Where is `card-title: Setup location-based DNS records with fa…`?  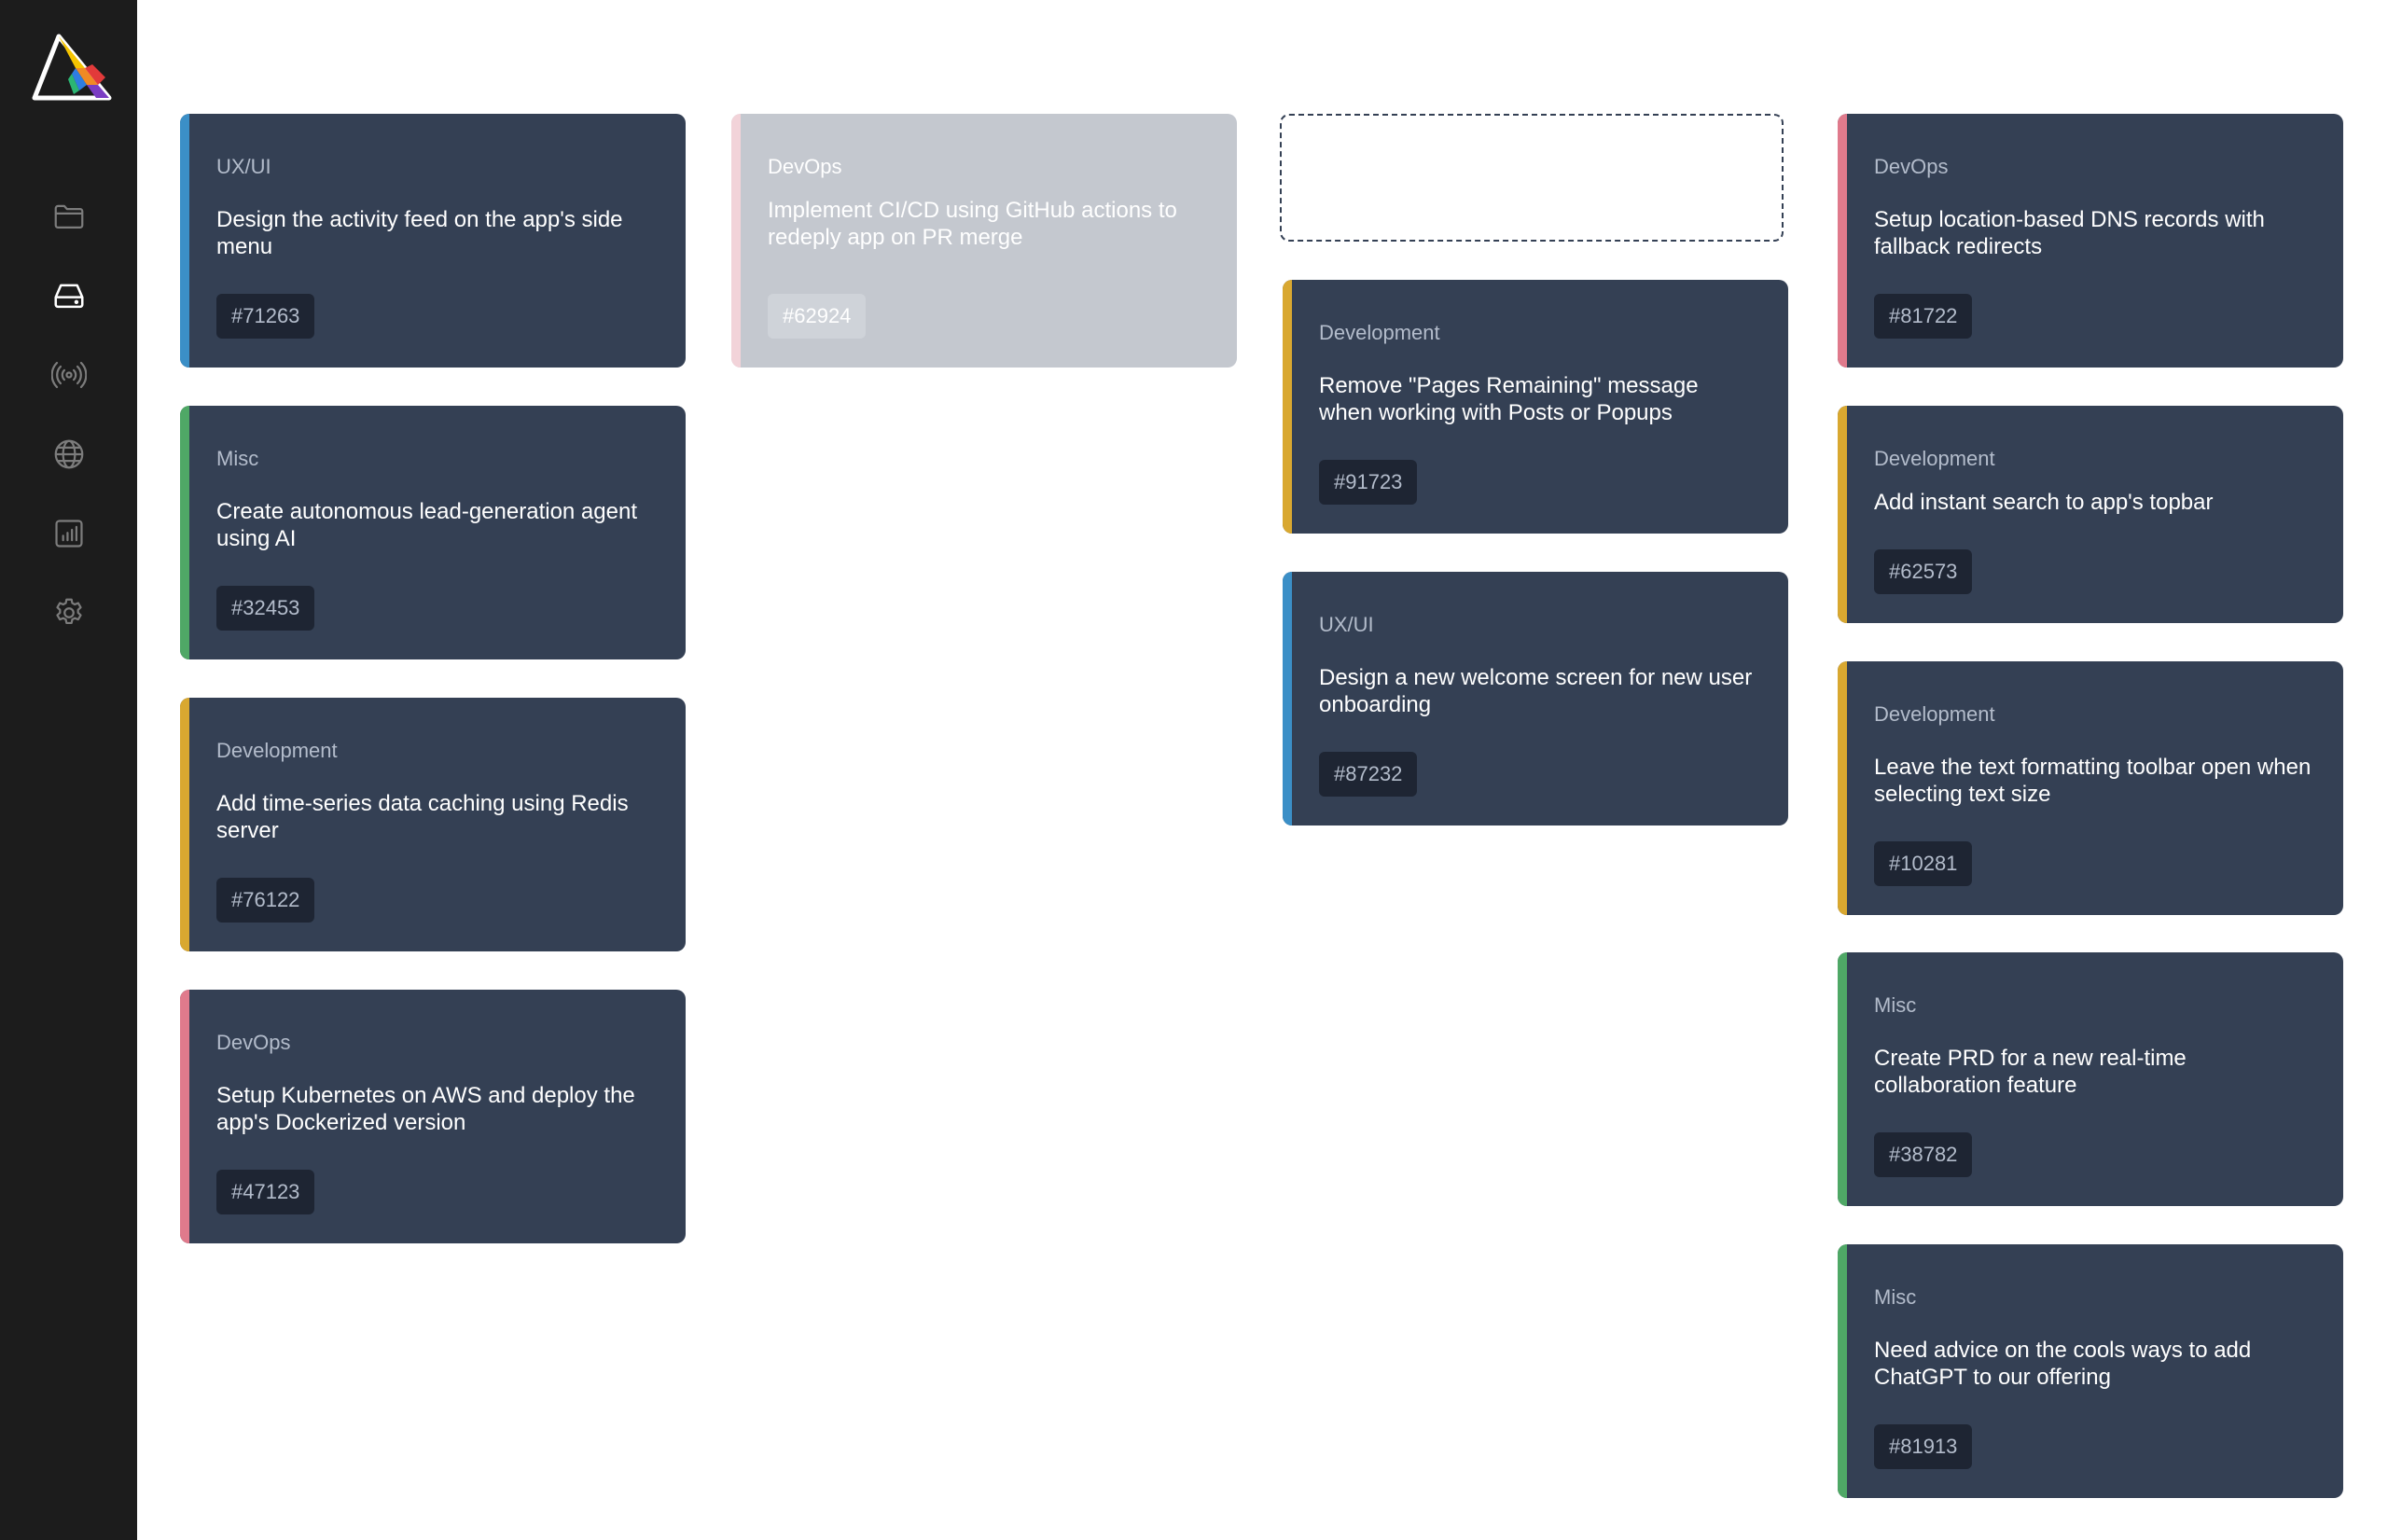
card-title: Setup location-based DNS records with fa… is located at coordinates (2069, 233).